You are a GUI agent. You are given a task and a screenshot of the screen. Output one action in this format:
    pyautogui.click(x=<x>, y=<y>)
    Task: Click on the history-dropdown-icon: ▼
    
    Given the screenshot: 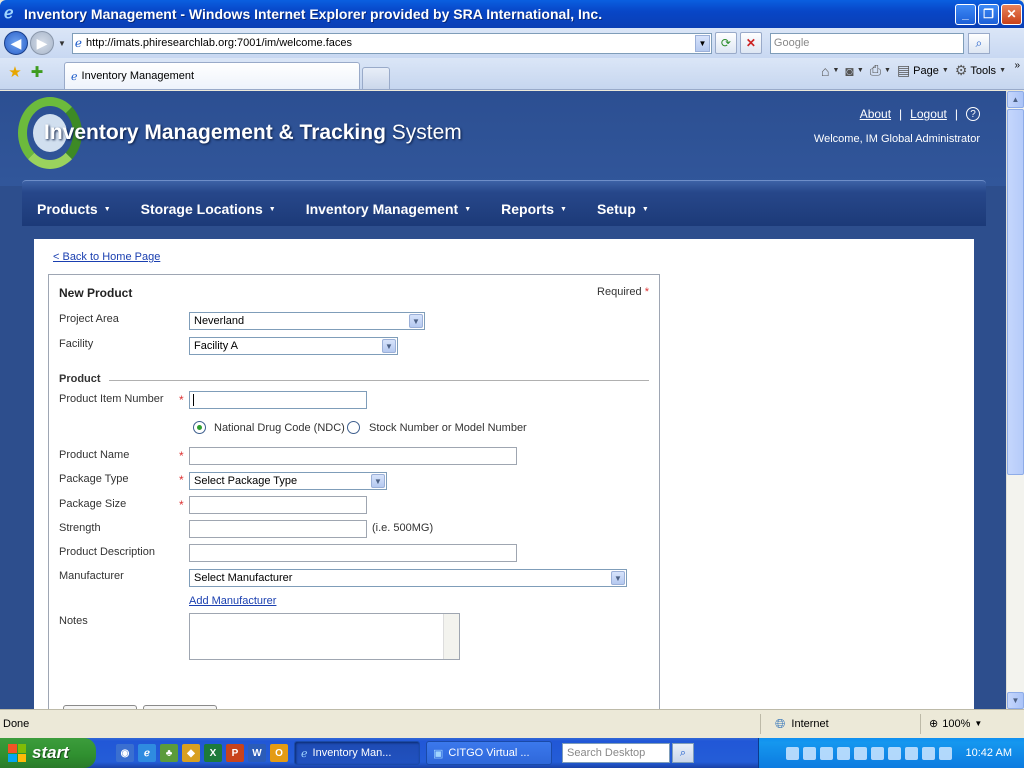 What is the action you would take?
    pyautogui.click(x=62, y=43)
    